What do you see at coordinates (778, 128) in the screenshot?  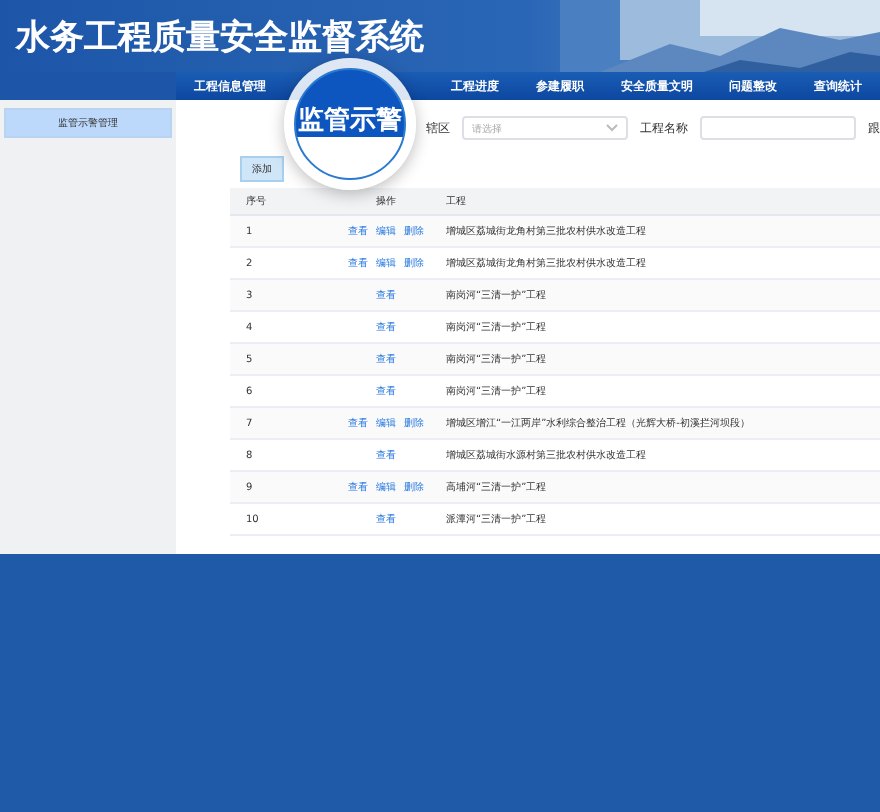 I see `input-field` at bounding box center [778, 128].